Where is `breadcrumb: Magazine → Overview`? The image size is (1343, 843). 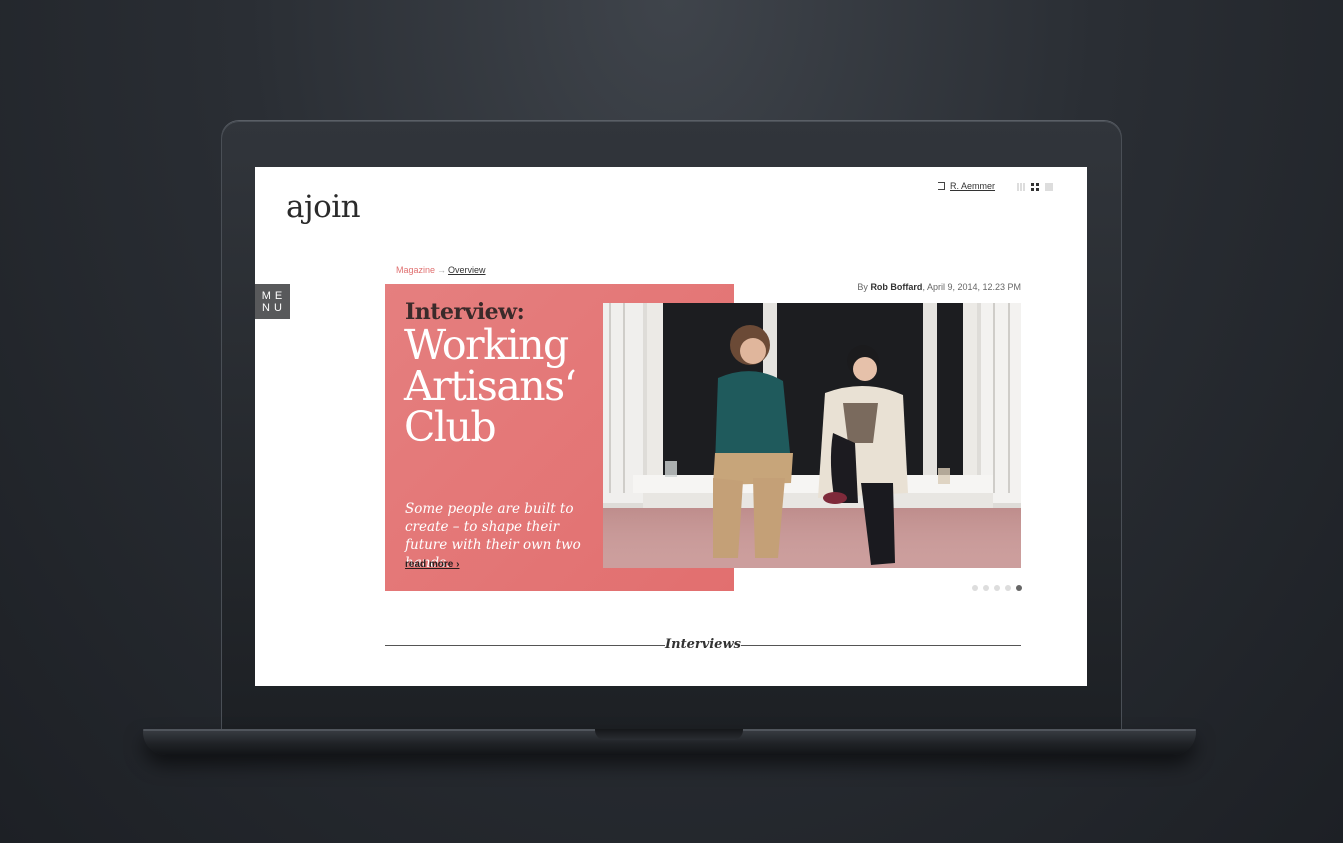 breadcrumb: Magazine → Overview is located at coordinates (441, 270).